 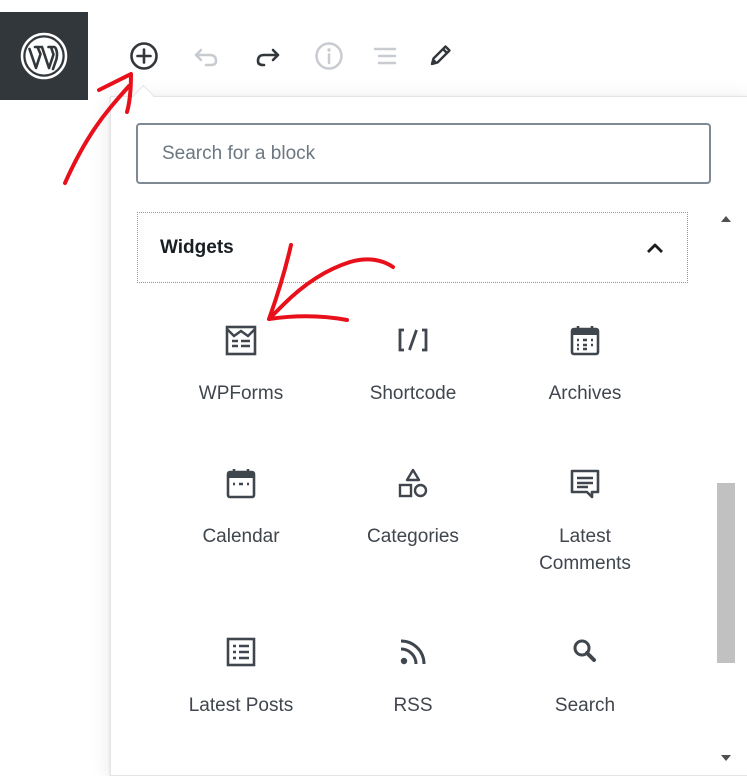 What do you see at coordinates (241, 705) in the screenshot?
I see `block-label: Latest Posts` at bounding box center [241, 705].